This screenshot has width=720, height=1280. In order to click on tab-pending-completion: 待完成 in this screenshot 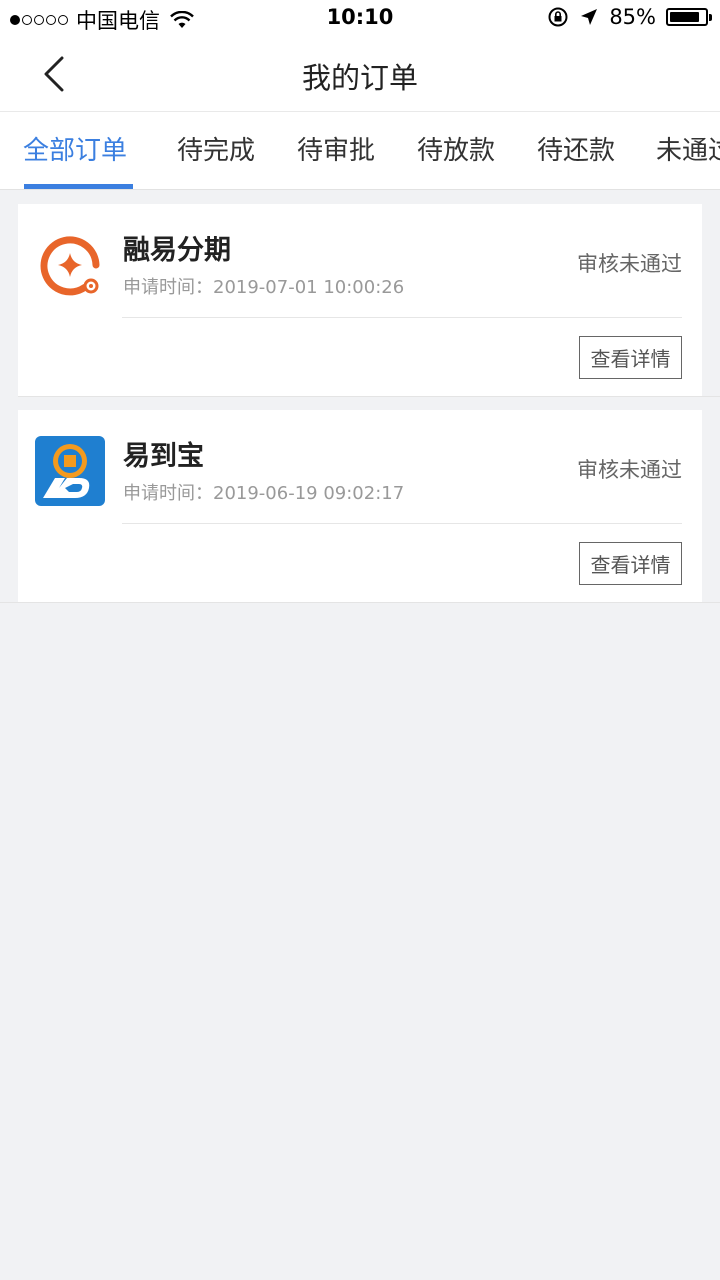, I will do `click(216, 148)`.